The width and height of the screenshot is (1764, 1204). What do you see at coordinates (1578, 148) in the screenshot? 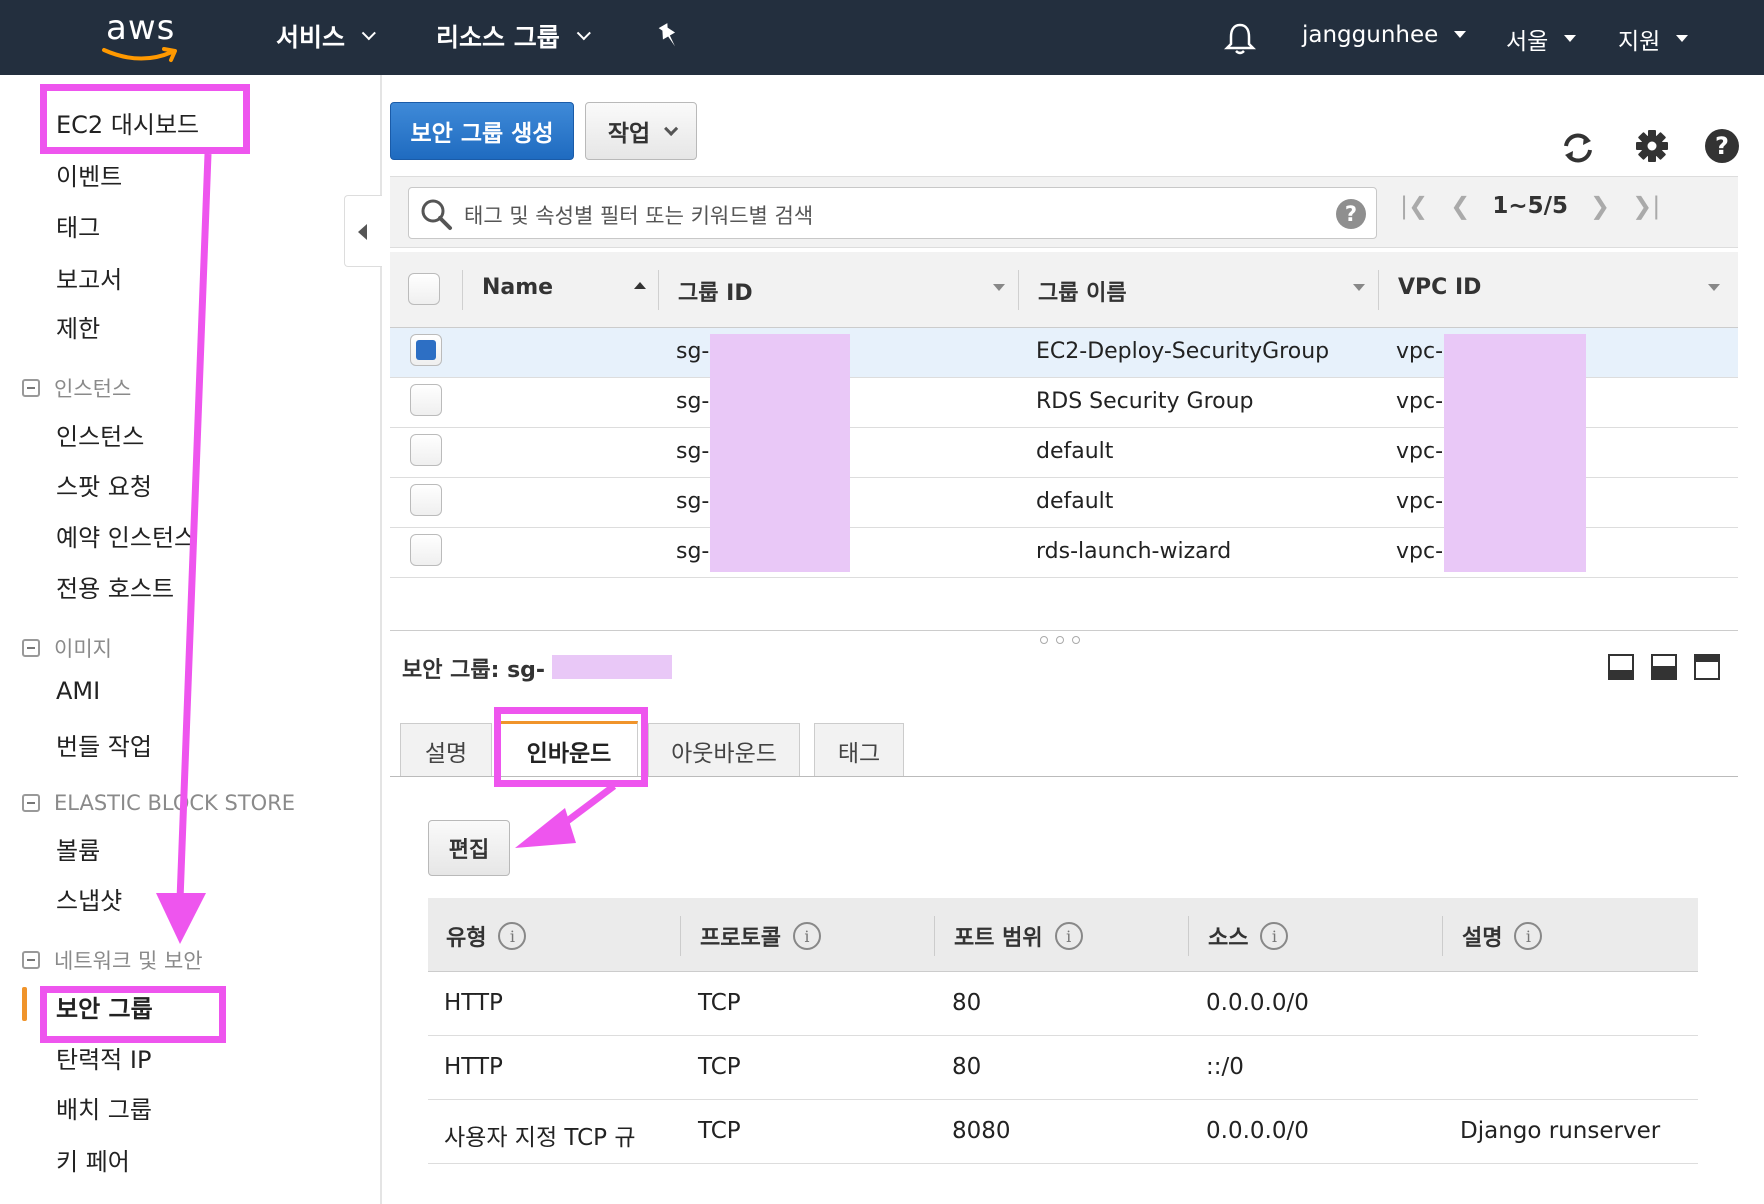
I see `refresh-icon` at bounding box center [1578, 148].